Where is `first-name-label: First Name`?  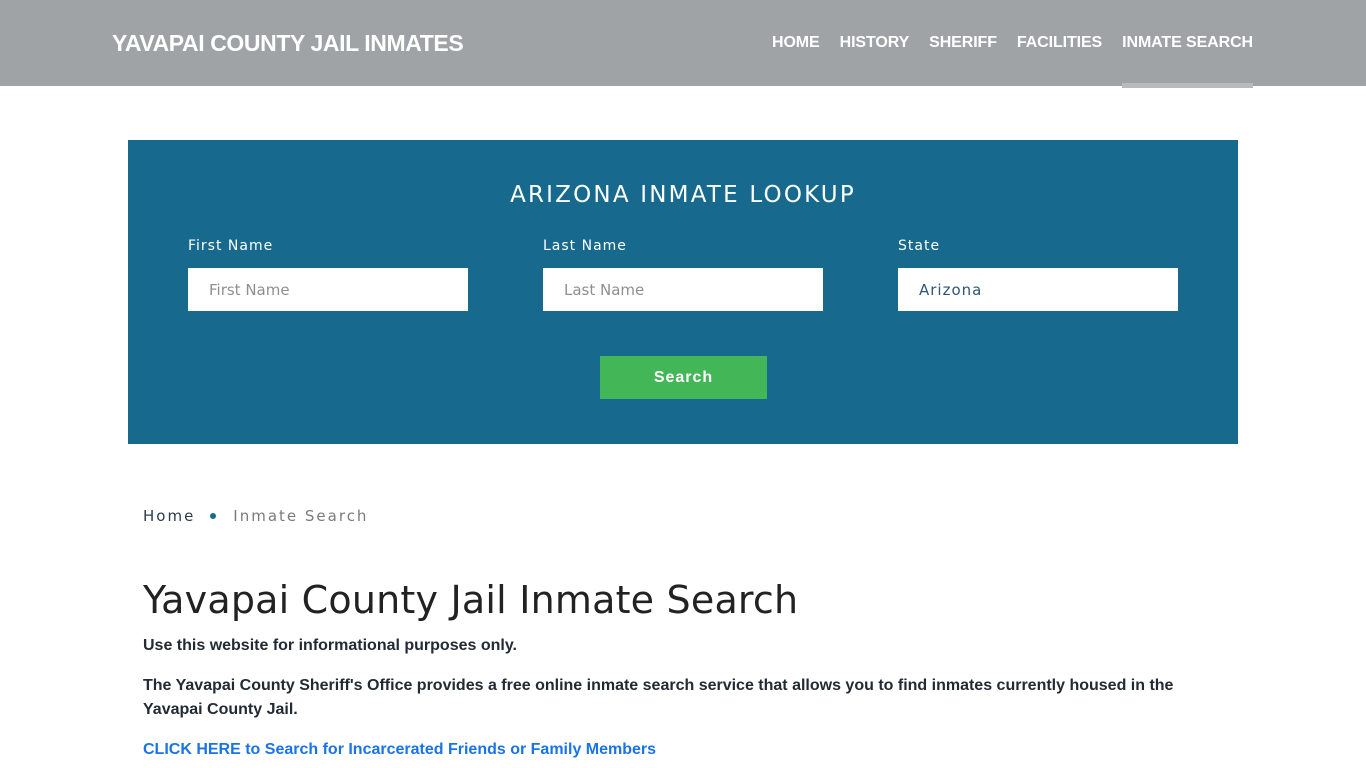
first-name-label: First Name is located at coordinates (231, 246).